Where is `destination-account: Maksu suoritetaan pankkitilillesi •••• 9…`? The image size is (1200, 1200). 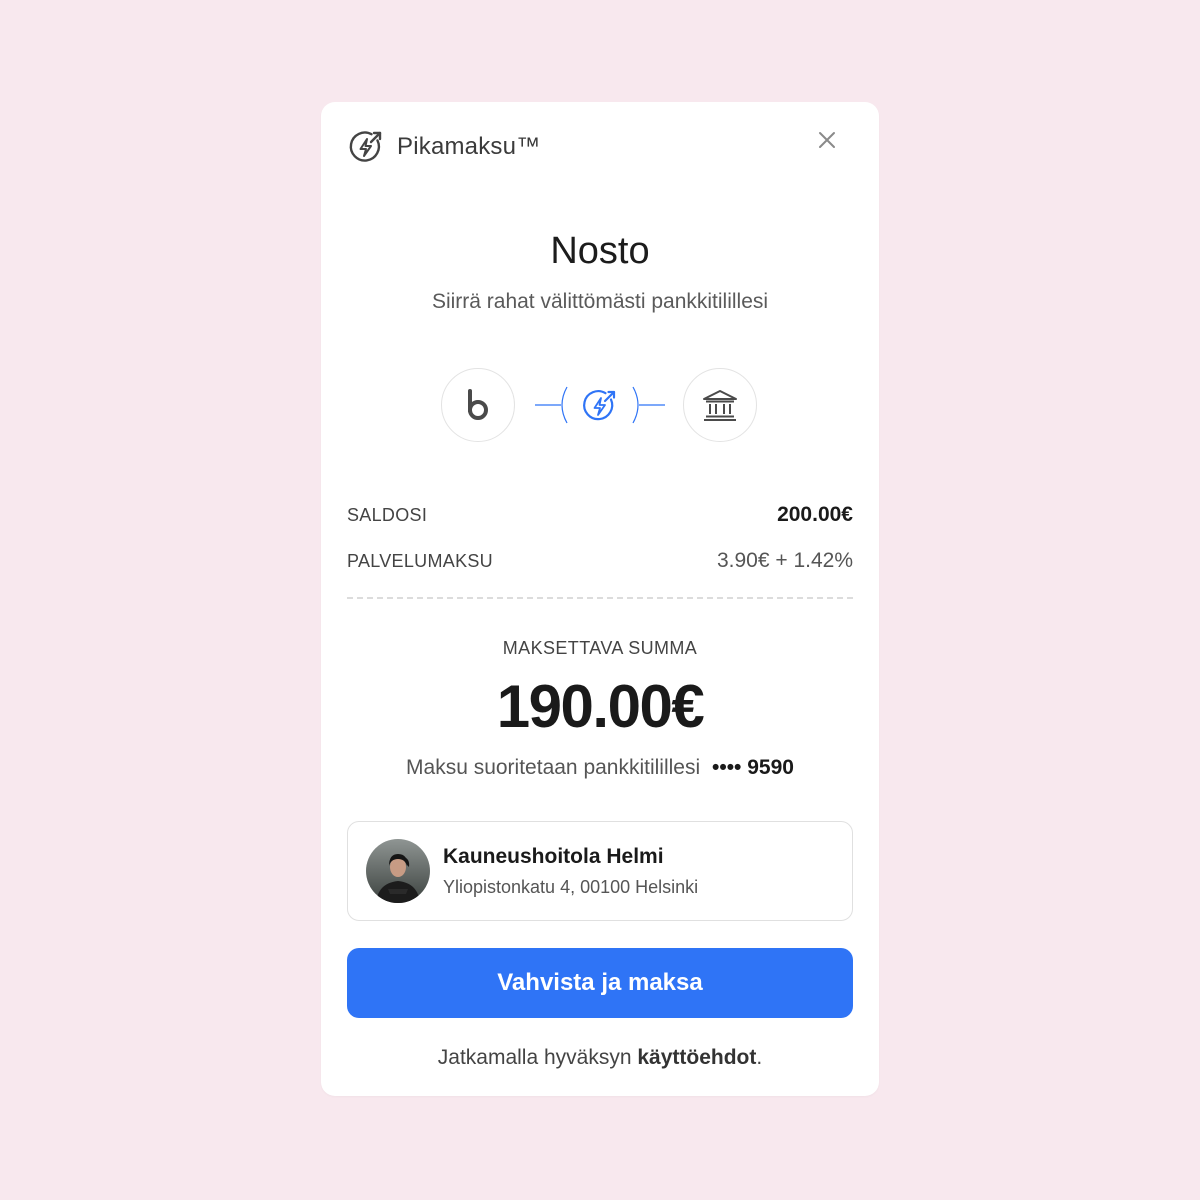
destination-account: Maksu suoritetaan pankkitilillesi •••• 9… is located at coordinates (600, 768).